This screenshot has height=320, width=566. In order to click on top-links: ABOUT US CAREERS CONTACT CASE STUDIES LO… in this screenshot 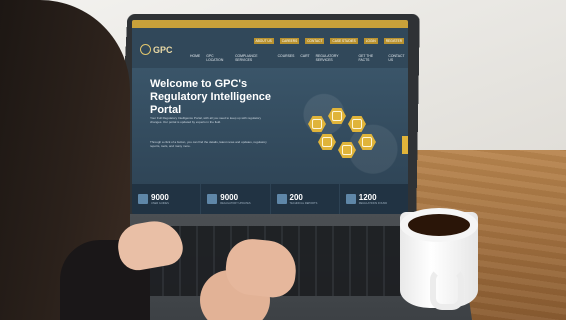, I will do `click(328, 41)`.